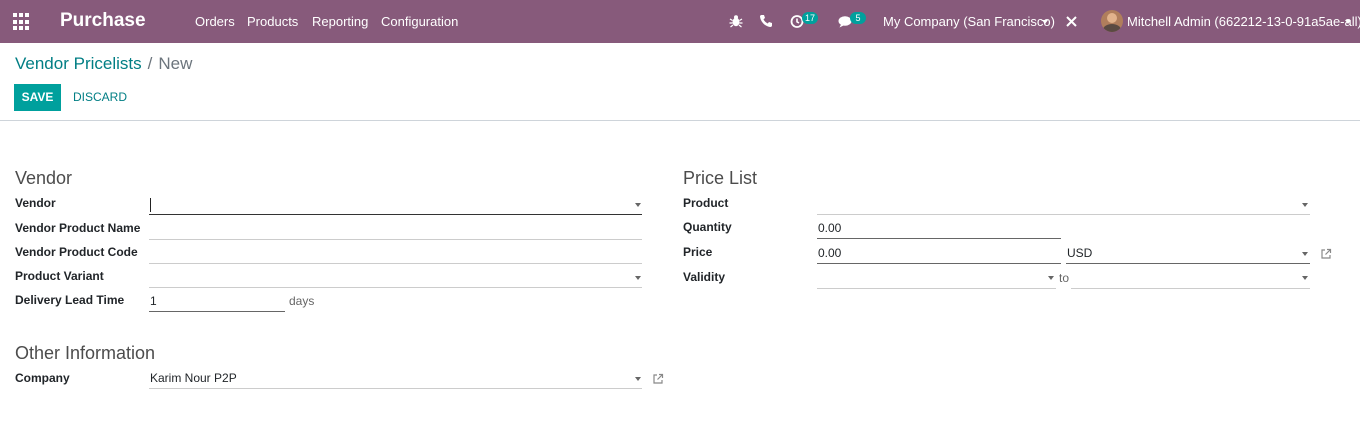 This screenshot has height=442, width=1360. What do you see at coordinates (1305, 205) in the screenshot?
I see `product-dropdown-chevron-icon` at bounding box center [1305, 205].